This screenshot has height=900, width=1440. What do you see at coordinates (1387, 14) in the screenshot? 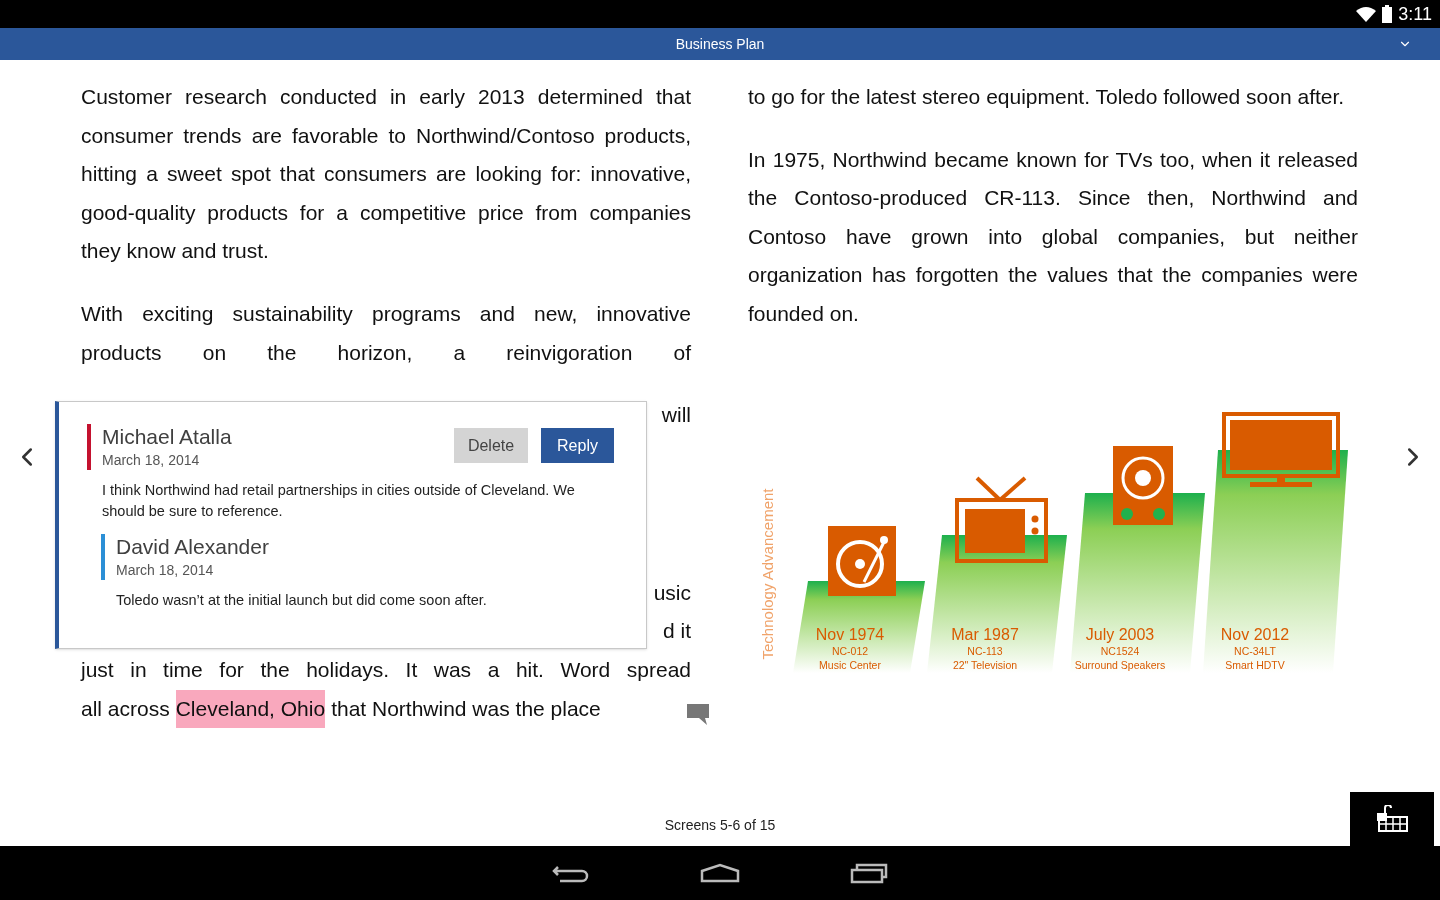
I see `battery-icon` at bounding box center [1387, 14].